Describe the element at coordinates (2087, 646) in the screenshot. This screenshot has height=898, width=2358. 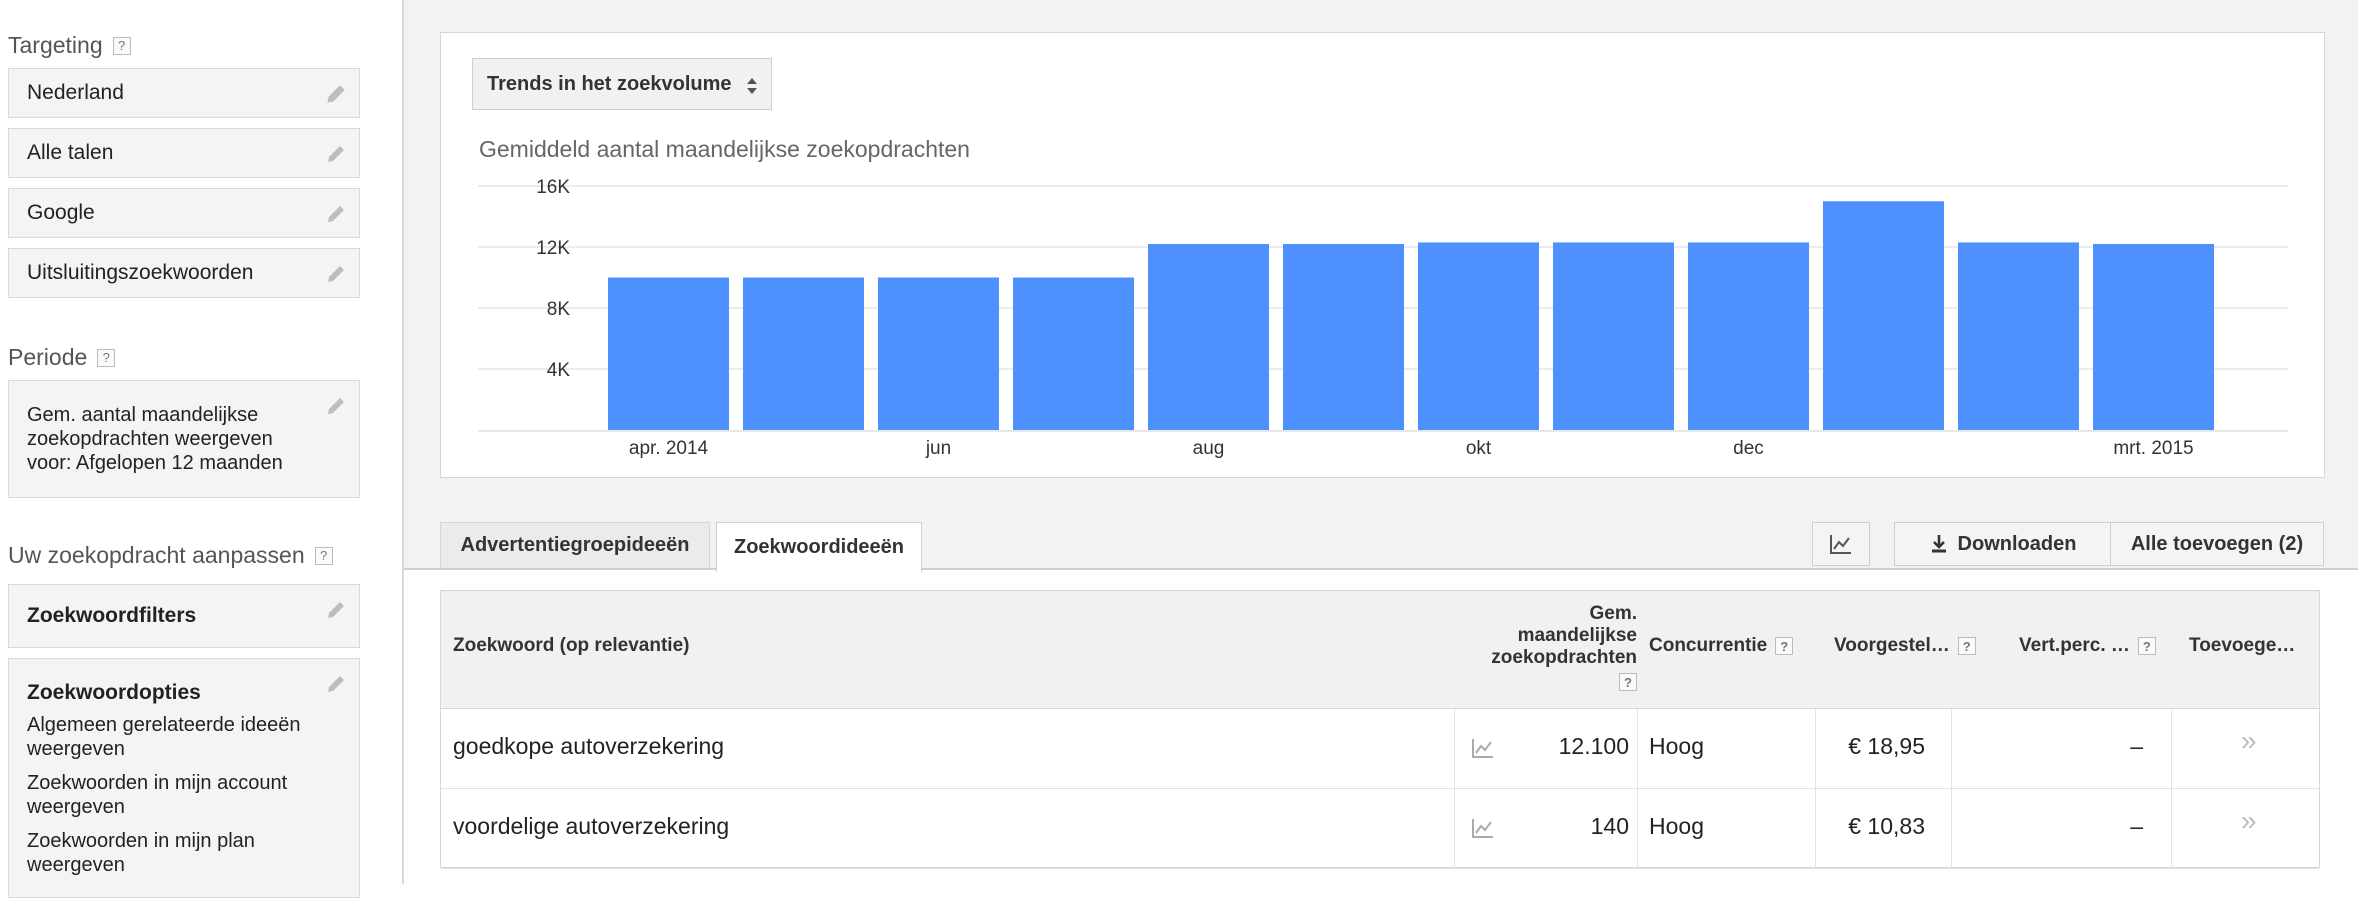
I see `header-ad-share: Vert.perc. … ?` at that location.